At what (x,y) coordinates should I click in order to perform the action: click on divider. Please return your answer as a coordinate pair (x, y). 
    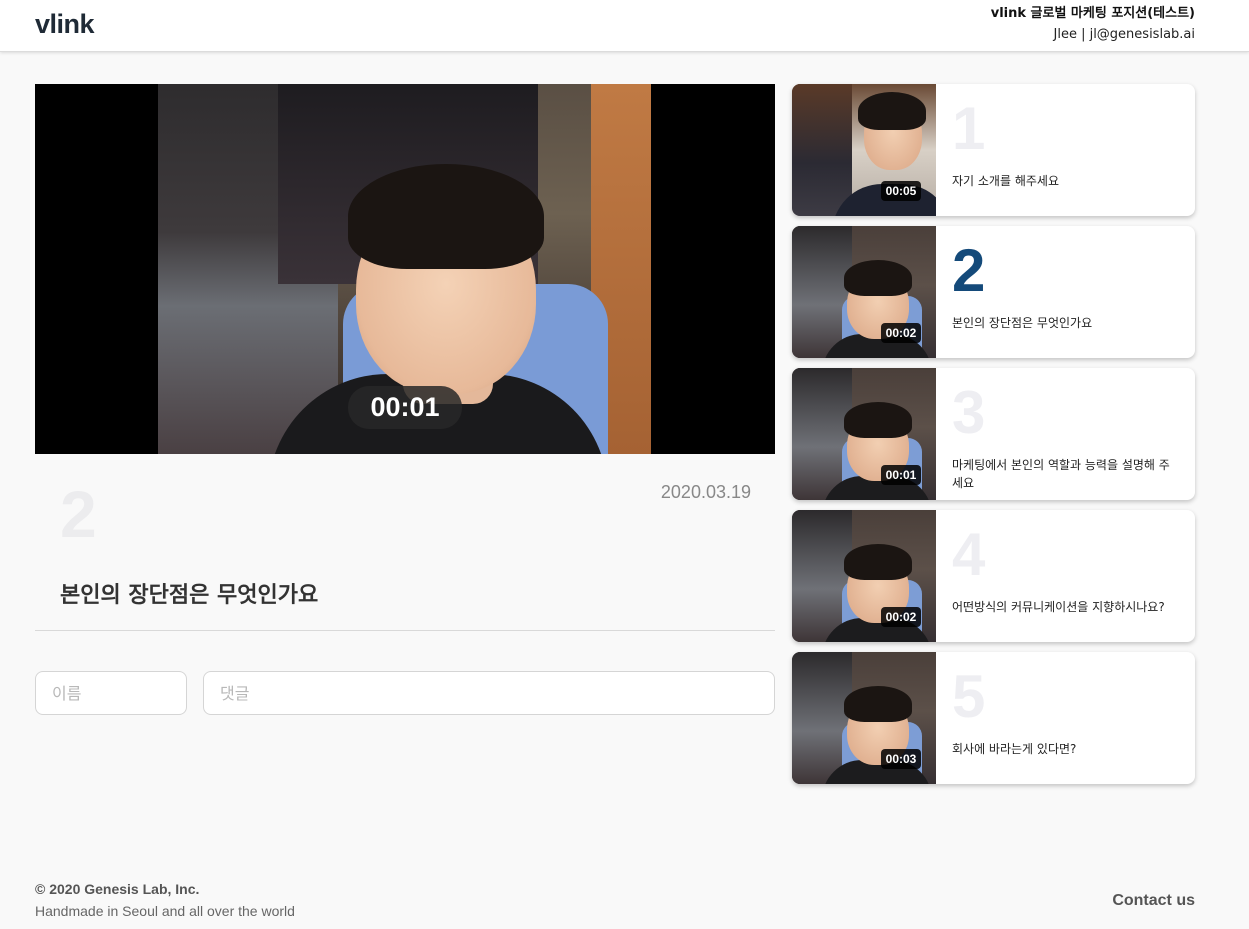
    Looking at the image, I should click on (405, 630).